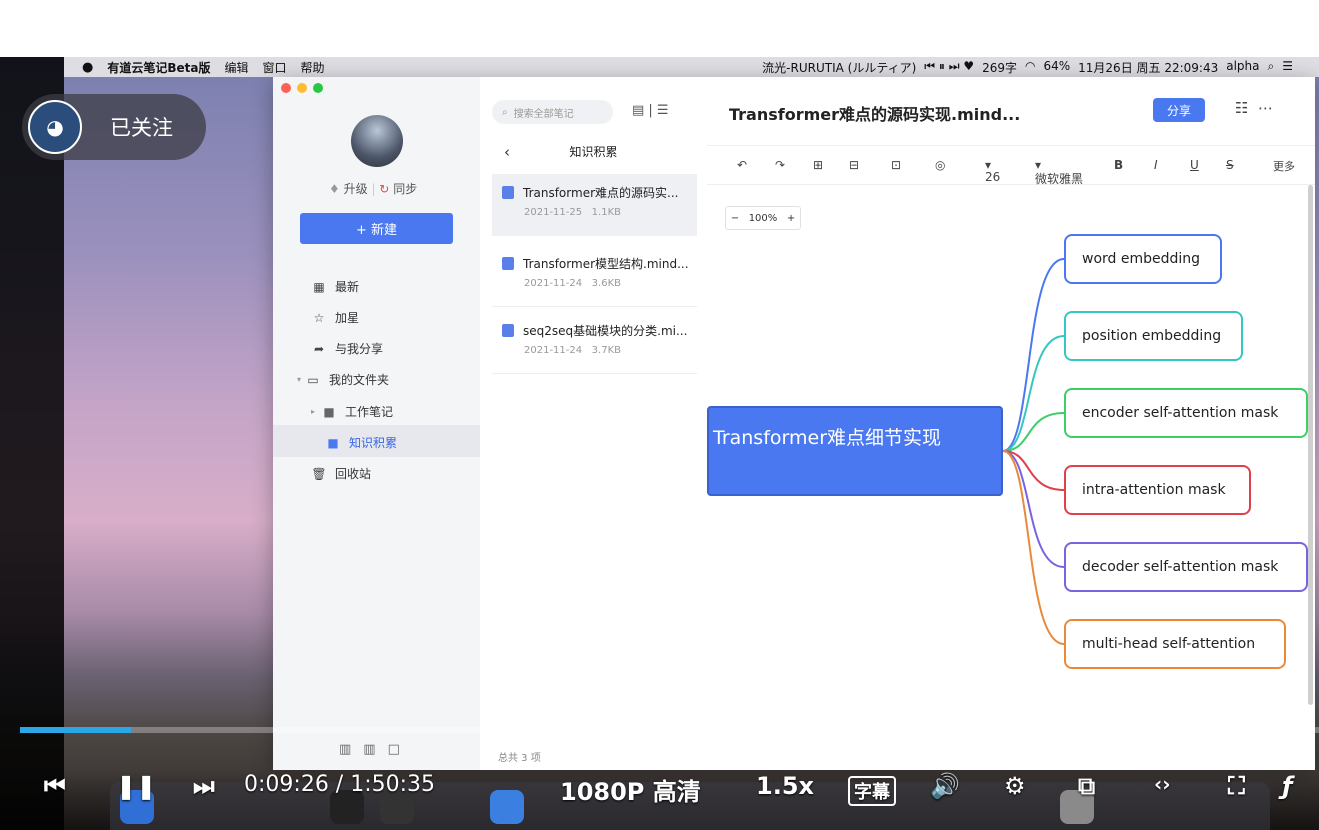 The height and width of the screenshot is (830, 1319). Describe the element at coordinates (650, 110) in the screenshot. I see `list-view-icons: ▤ | ☰` at that location.